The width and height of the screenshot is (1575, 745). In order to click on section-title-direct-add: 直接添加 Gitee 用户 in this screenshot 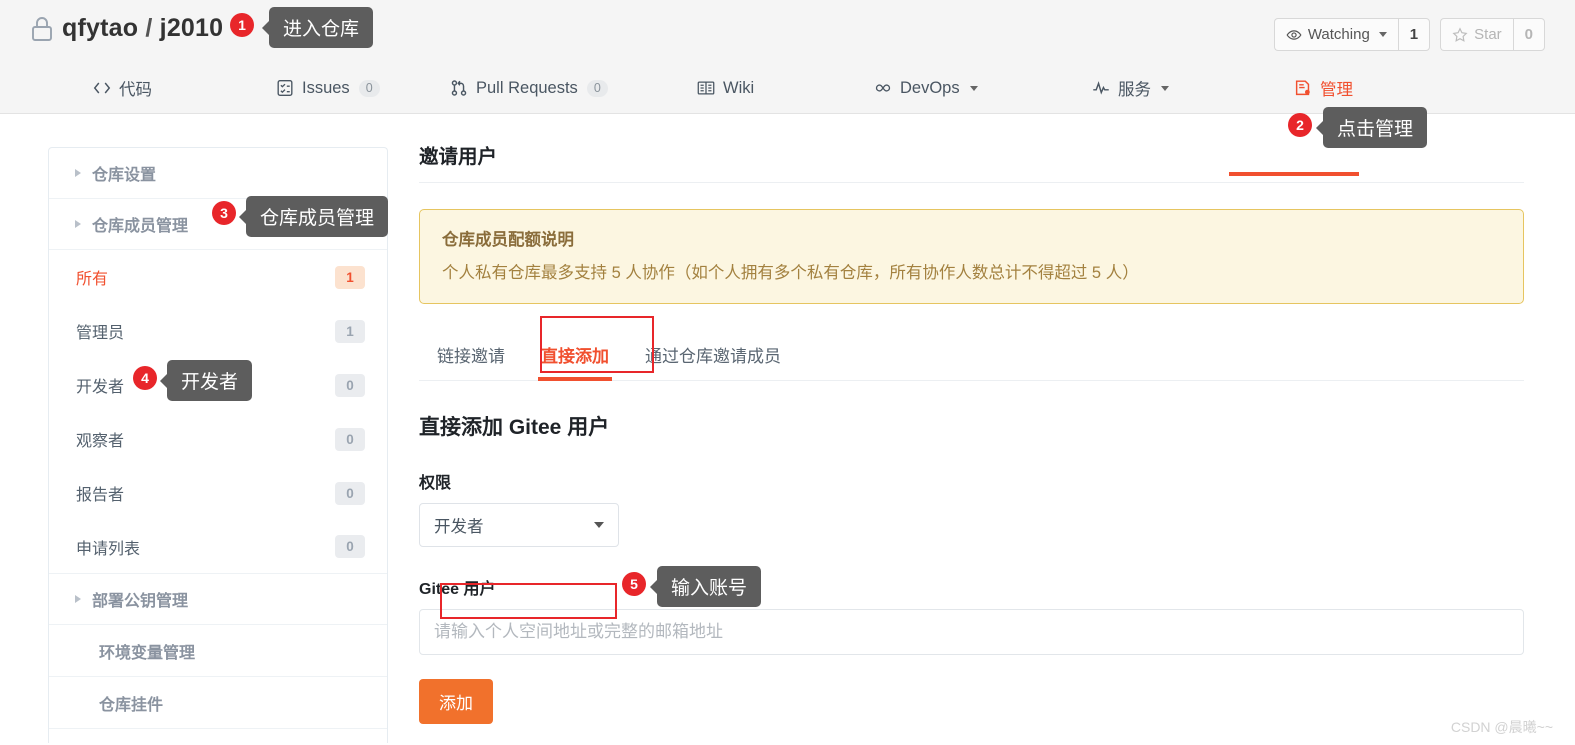, I will do `click(514, 428)`.